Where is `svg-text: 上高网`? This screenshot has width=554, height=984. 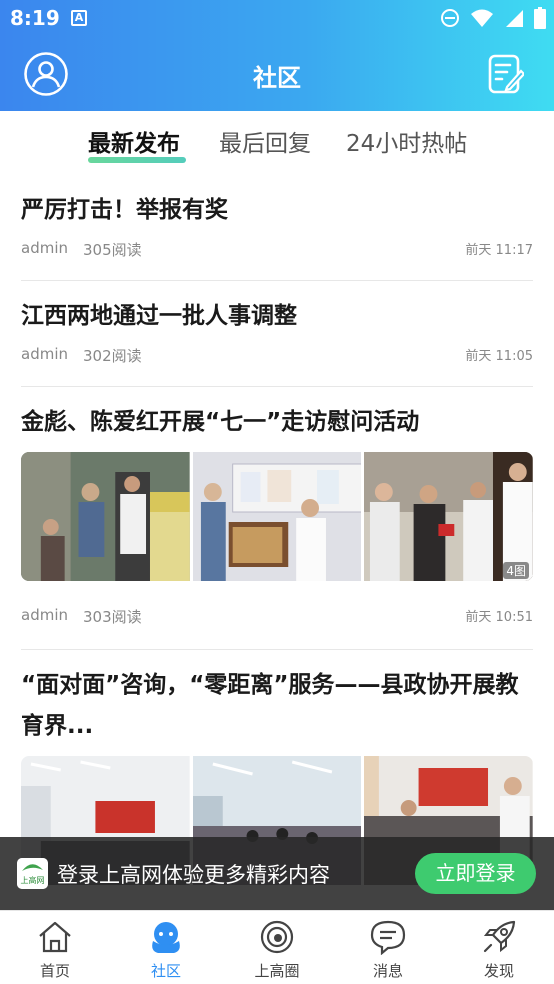
svg-text: 上高网 is located at coordinates (33, 880).